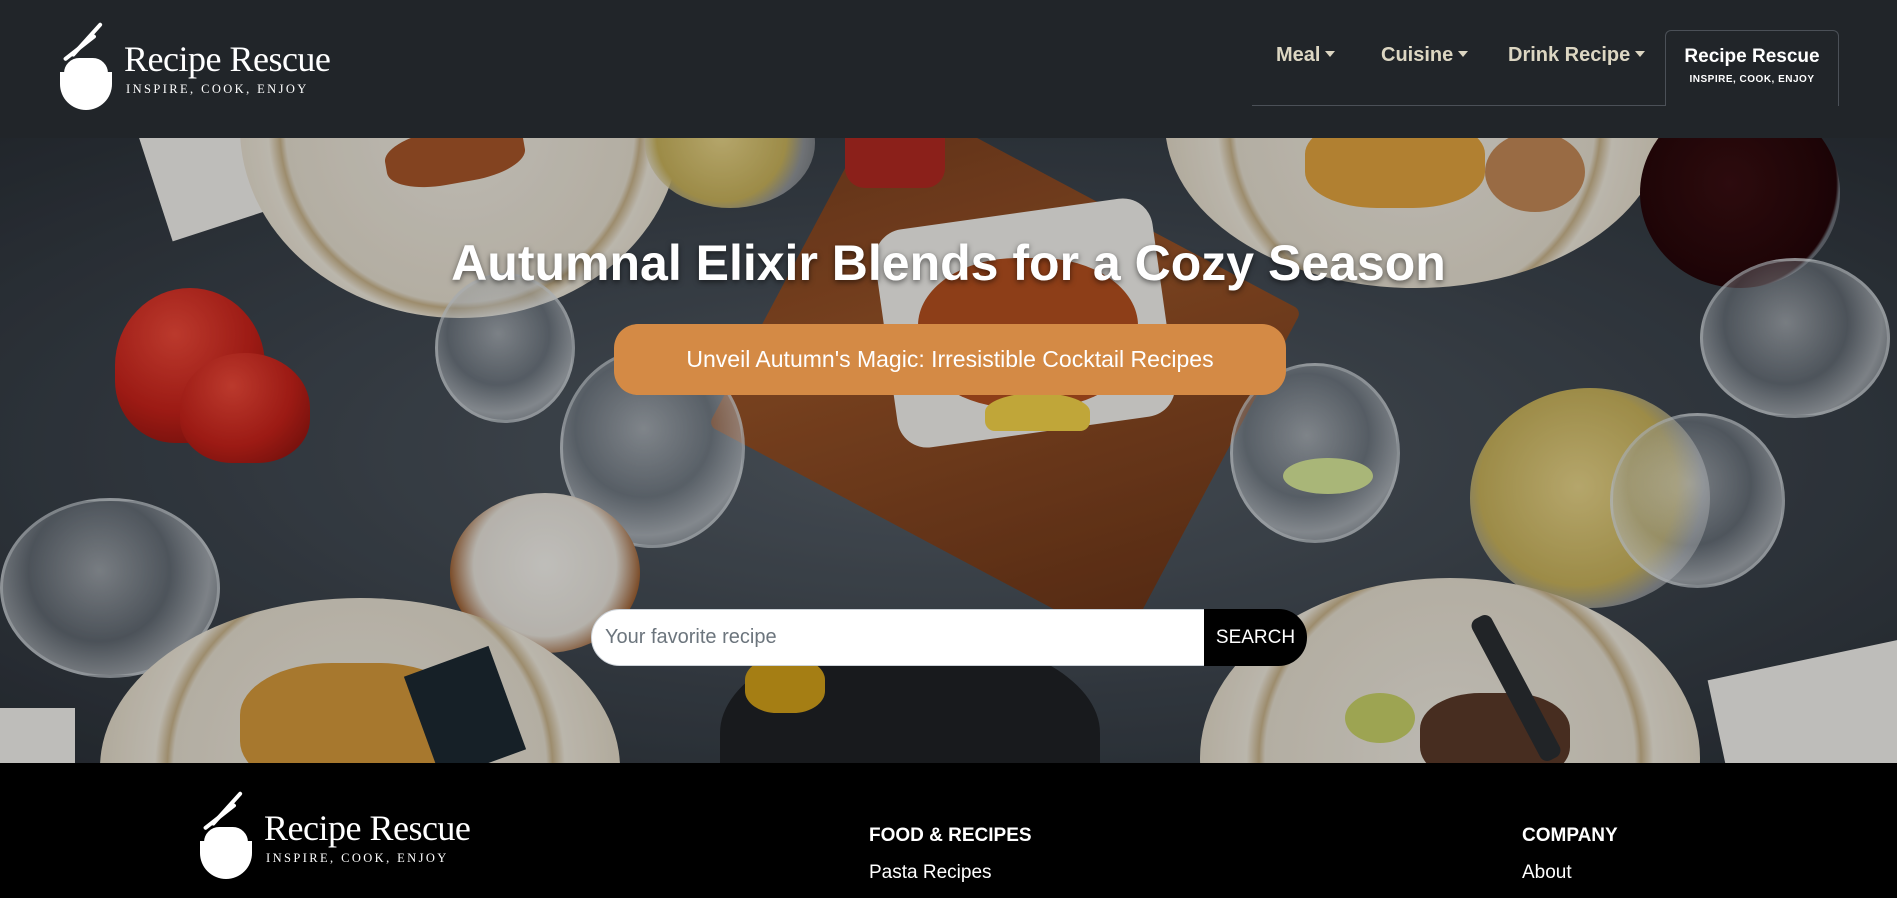 The image size is (1897, 898). What do you see at coordinates (1752, 79) in the screenshot?
I see `nav-active-tagline: INSPIRE, COOK, ENJOY` at bounding box center [1752, 79].